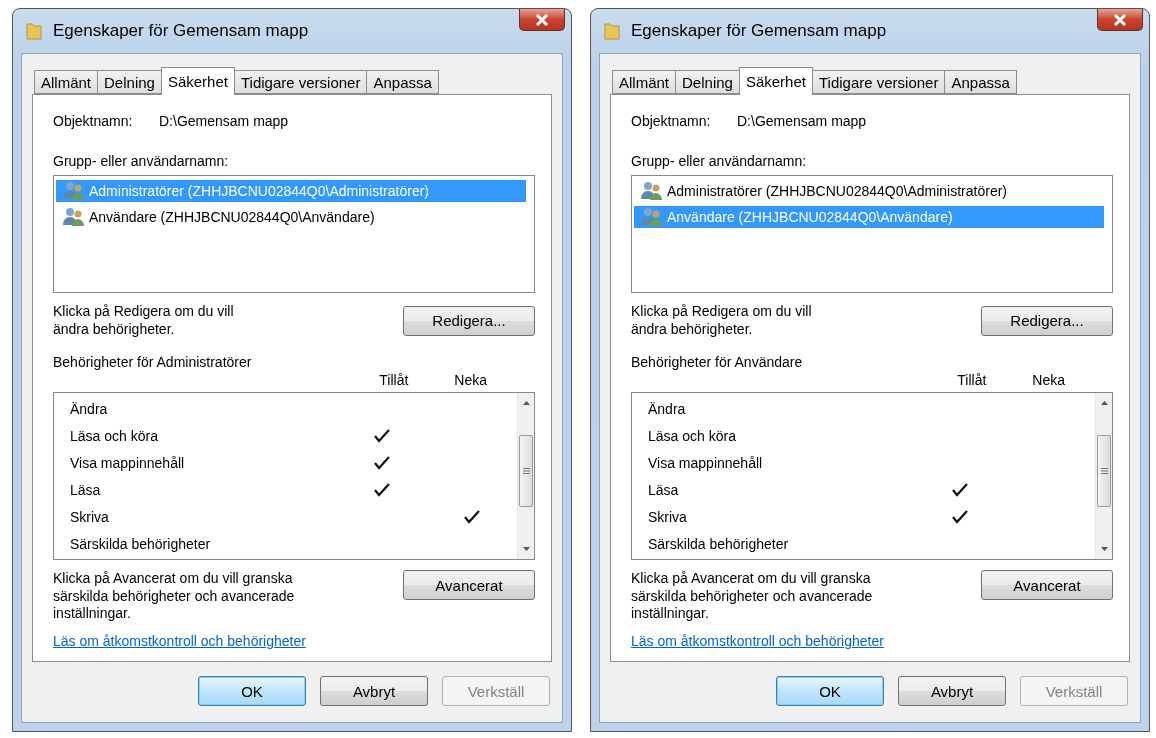 The image size is (1156, 738). Describe the element at coordinates (717, 362) in the screenshot. I see `permissions-label: Behörigheter för Användare` at that location.